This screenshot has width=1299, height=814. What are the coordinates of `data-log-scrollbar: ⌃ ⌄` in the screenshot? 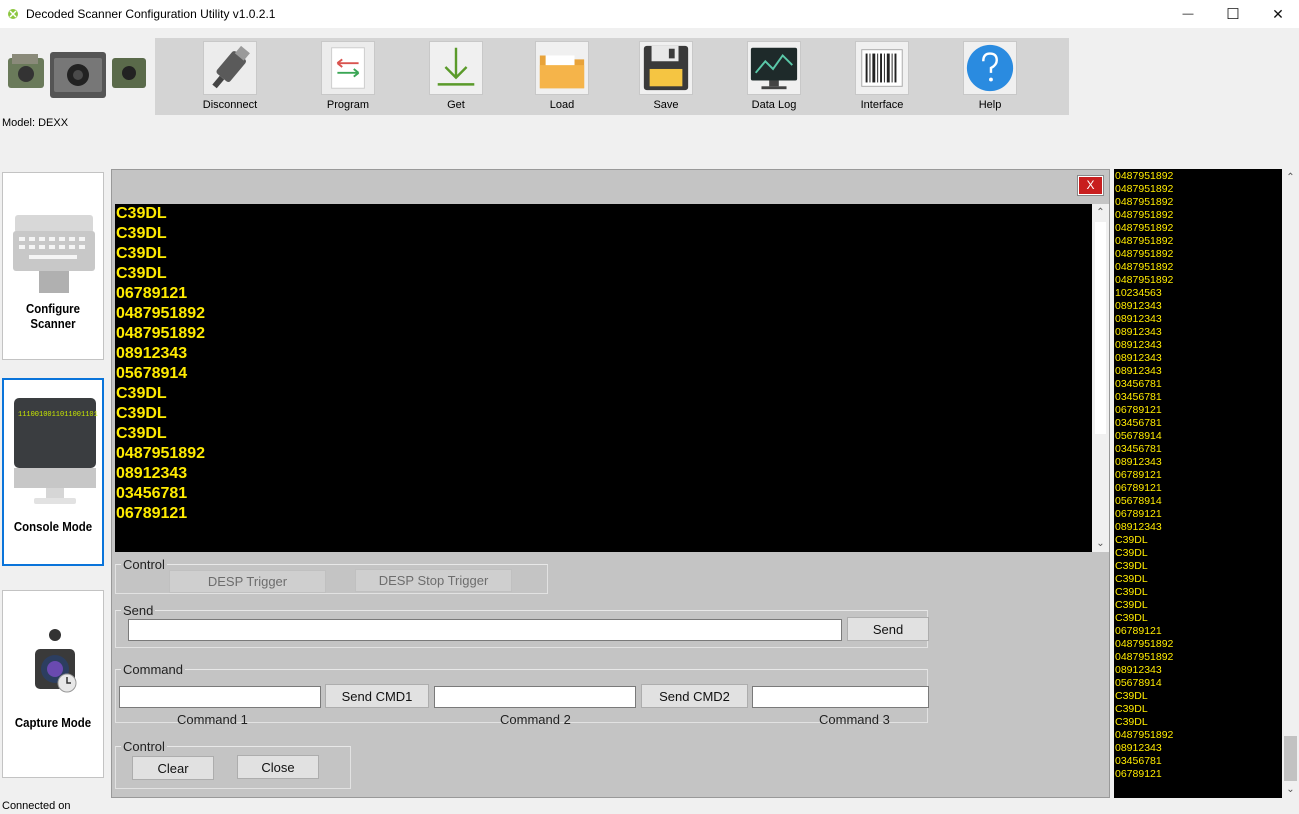 It's located at (1290, 483).